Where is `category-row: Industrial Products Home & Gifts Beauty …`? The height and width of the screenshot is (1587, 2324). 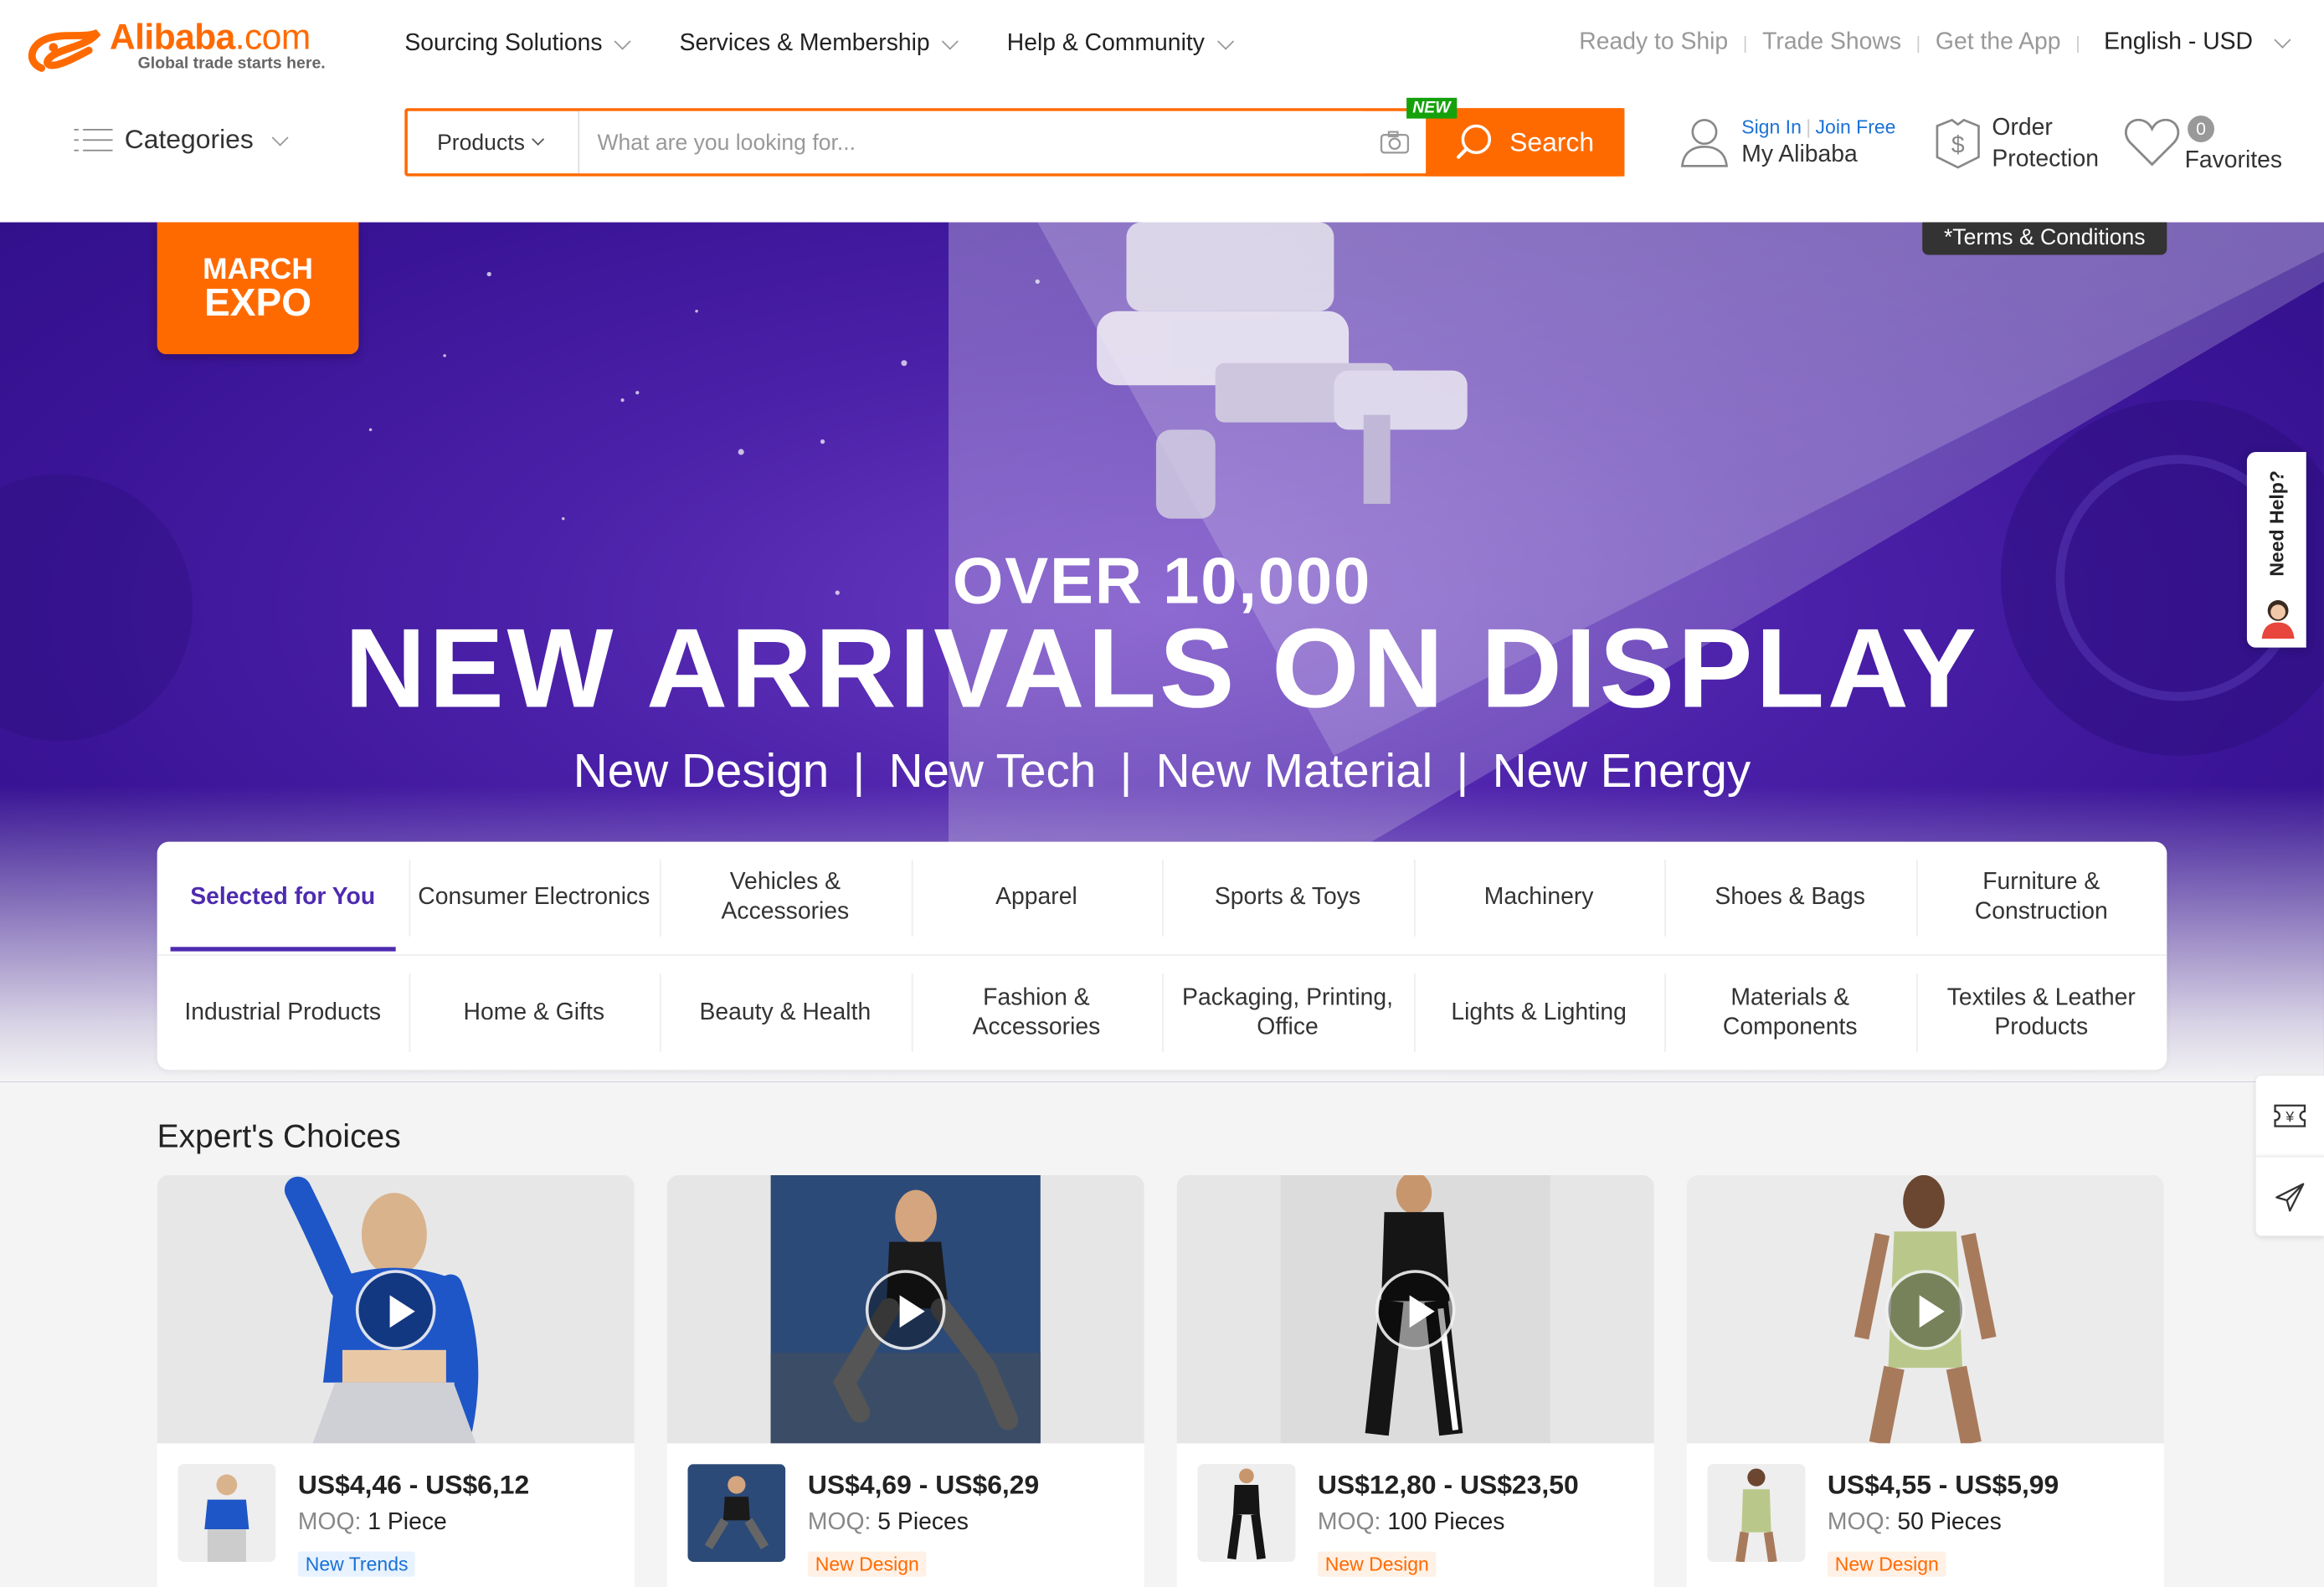 category-row: Industrial Products Home & Gifts Beauty … is located at coordinates (1162, 1013).